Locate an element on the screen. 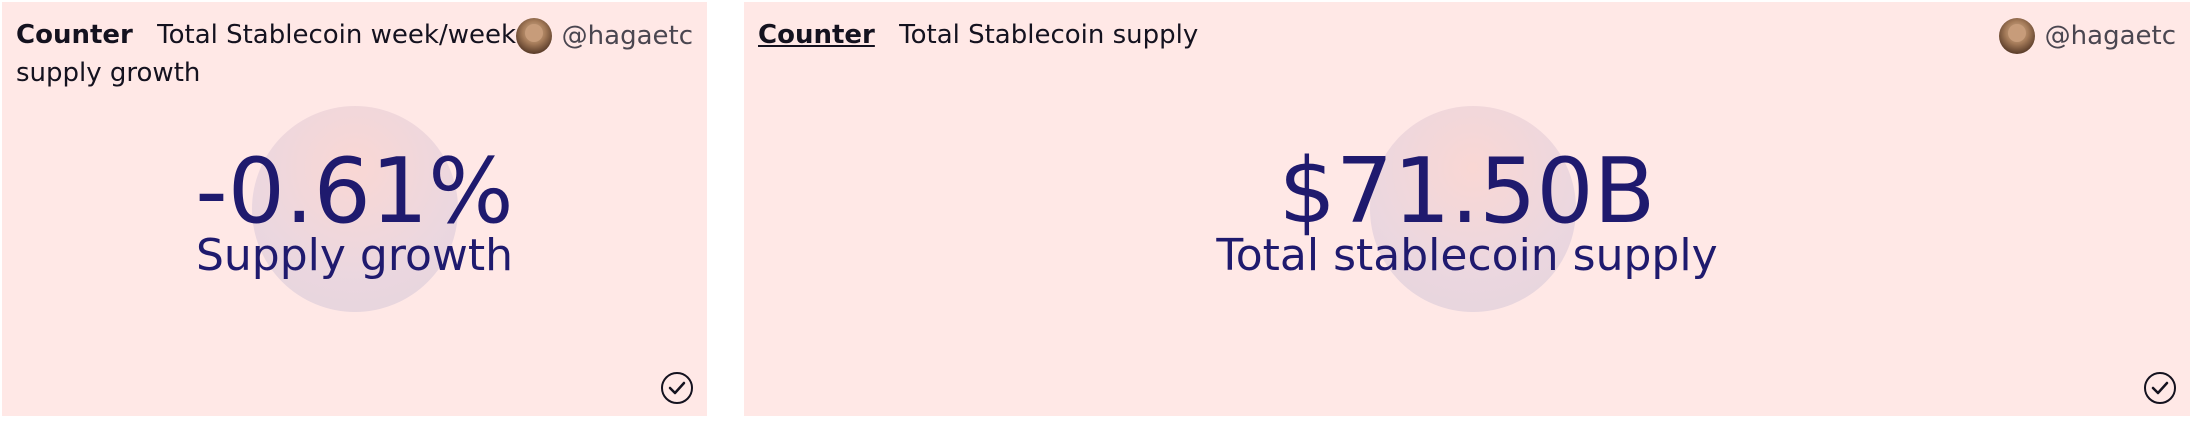 The image size is (2194, 424). counter-label: Supply growth is located at coordinates (354, 255).